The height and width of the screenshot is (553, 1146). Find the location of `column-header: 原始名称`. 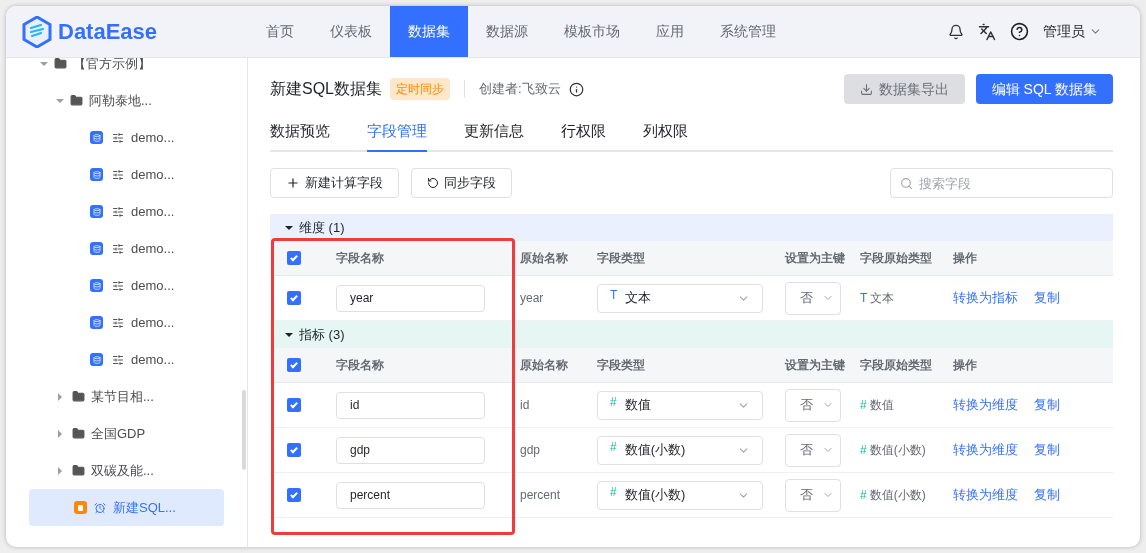

column-header: 原始名称 is located at coordinates (544, 365).